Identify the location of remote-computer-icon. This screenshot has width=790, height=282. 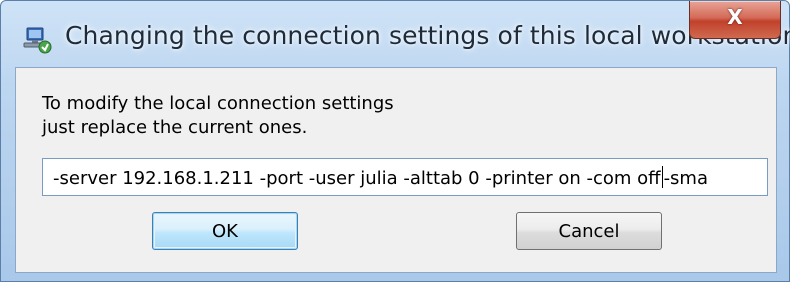
(37, 40).